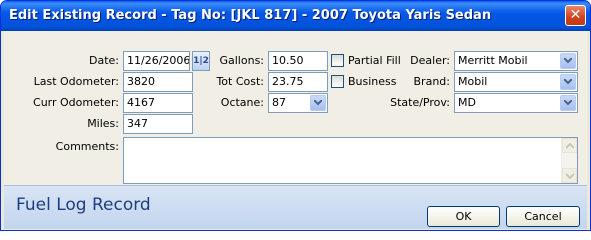 The image size is (591, 240). Describe the element at coordinates (158, 82) in the screenshot. I see `last-odometer-field: 3820` at that location.